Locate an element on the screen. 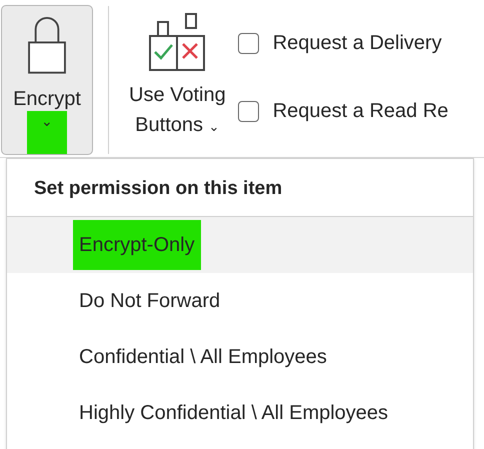 This screenshot has width=484, height=449. checkbox-option: Request a Read Re is located at coordinates (343, 111).